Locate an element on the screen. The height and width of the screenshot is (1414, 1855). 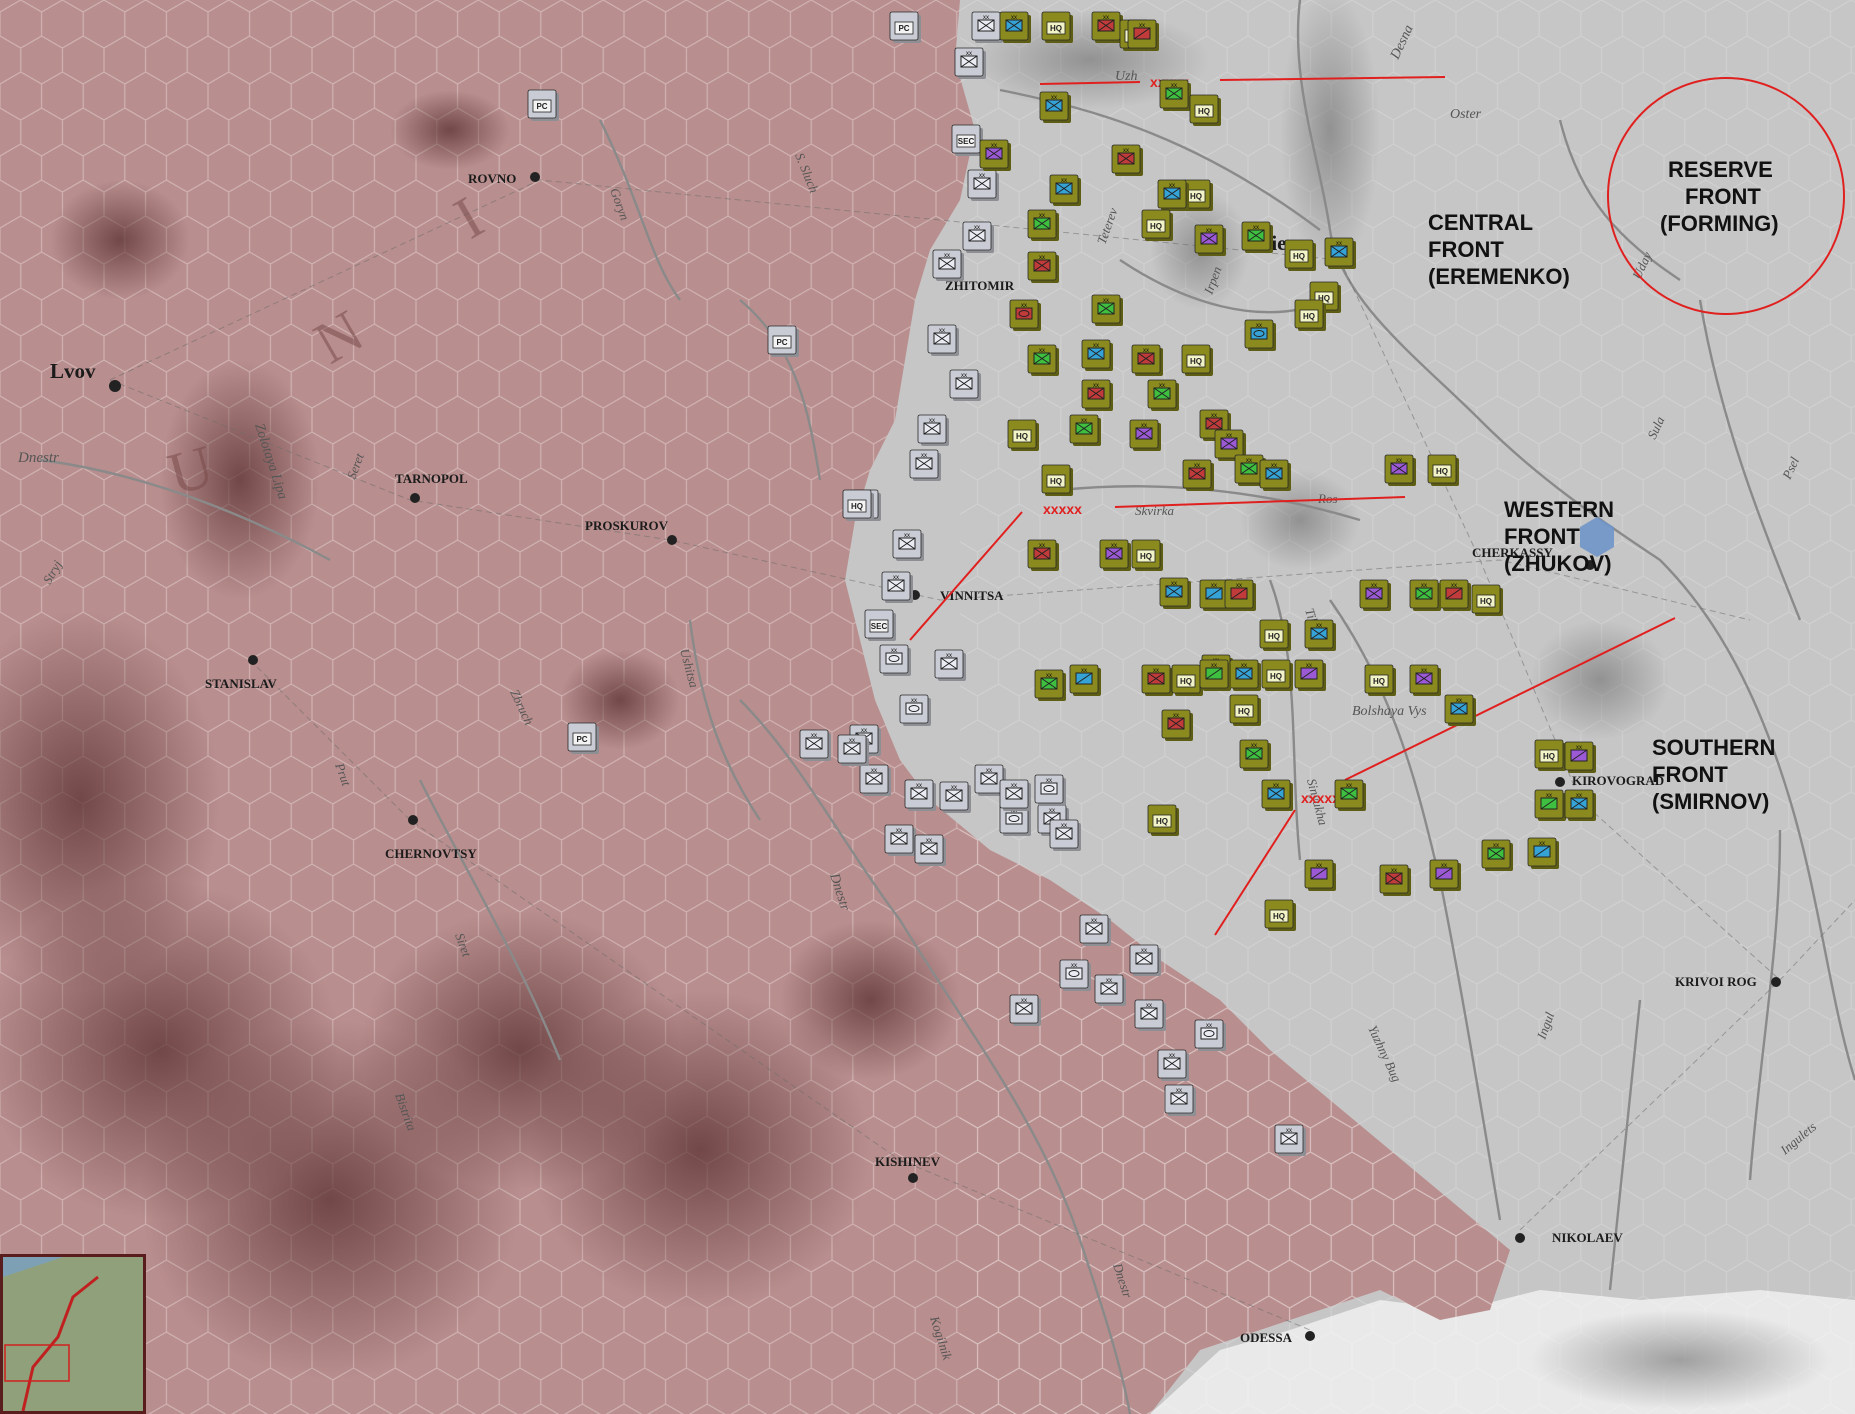
axis-unit-counter: SEC is located at coordinates (880, 625).